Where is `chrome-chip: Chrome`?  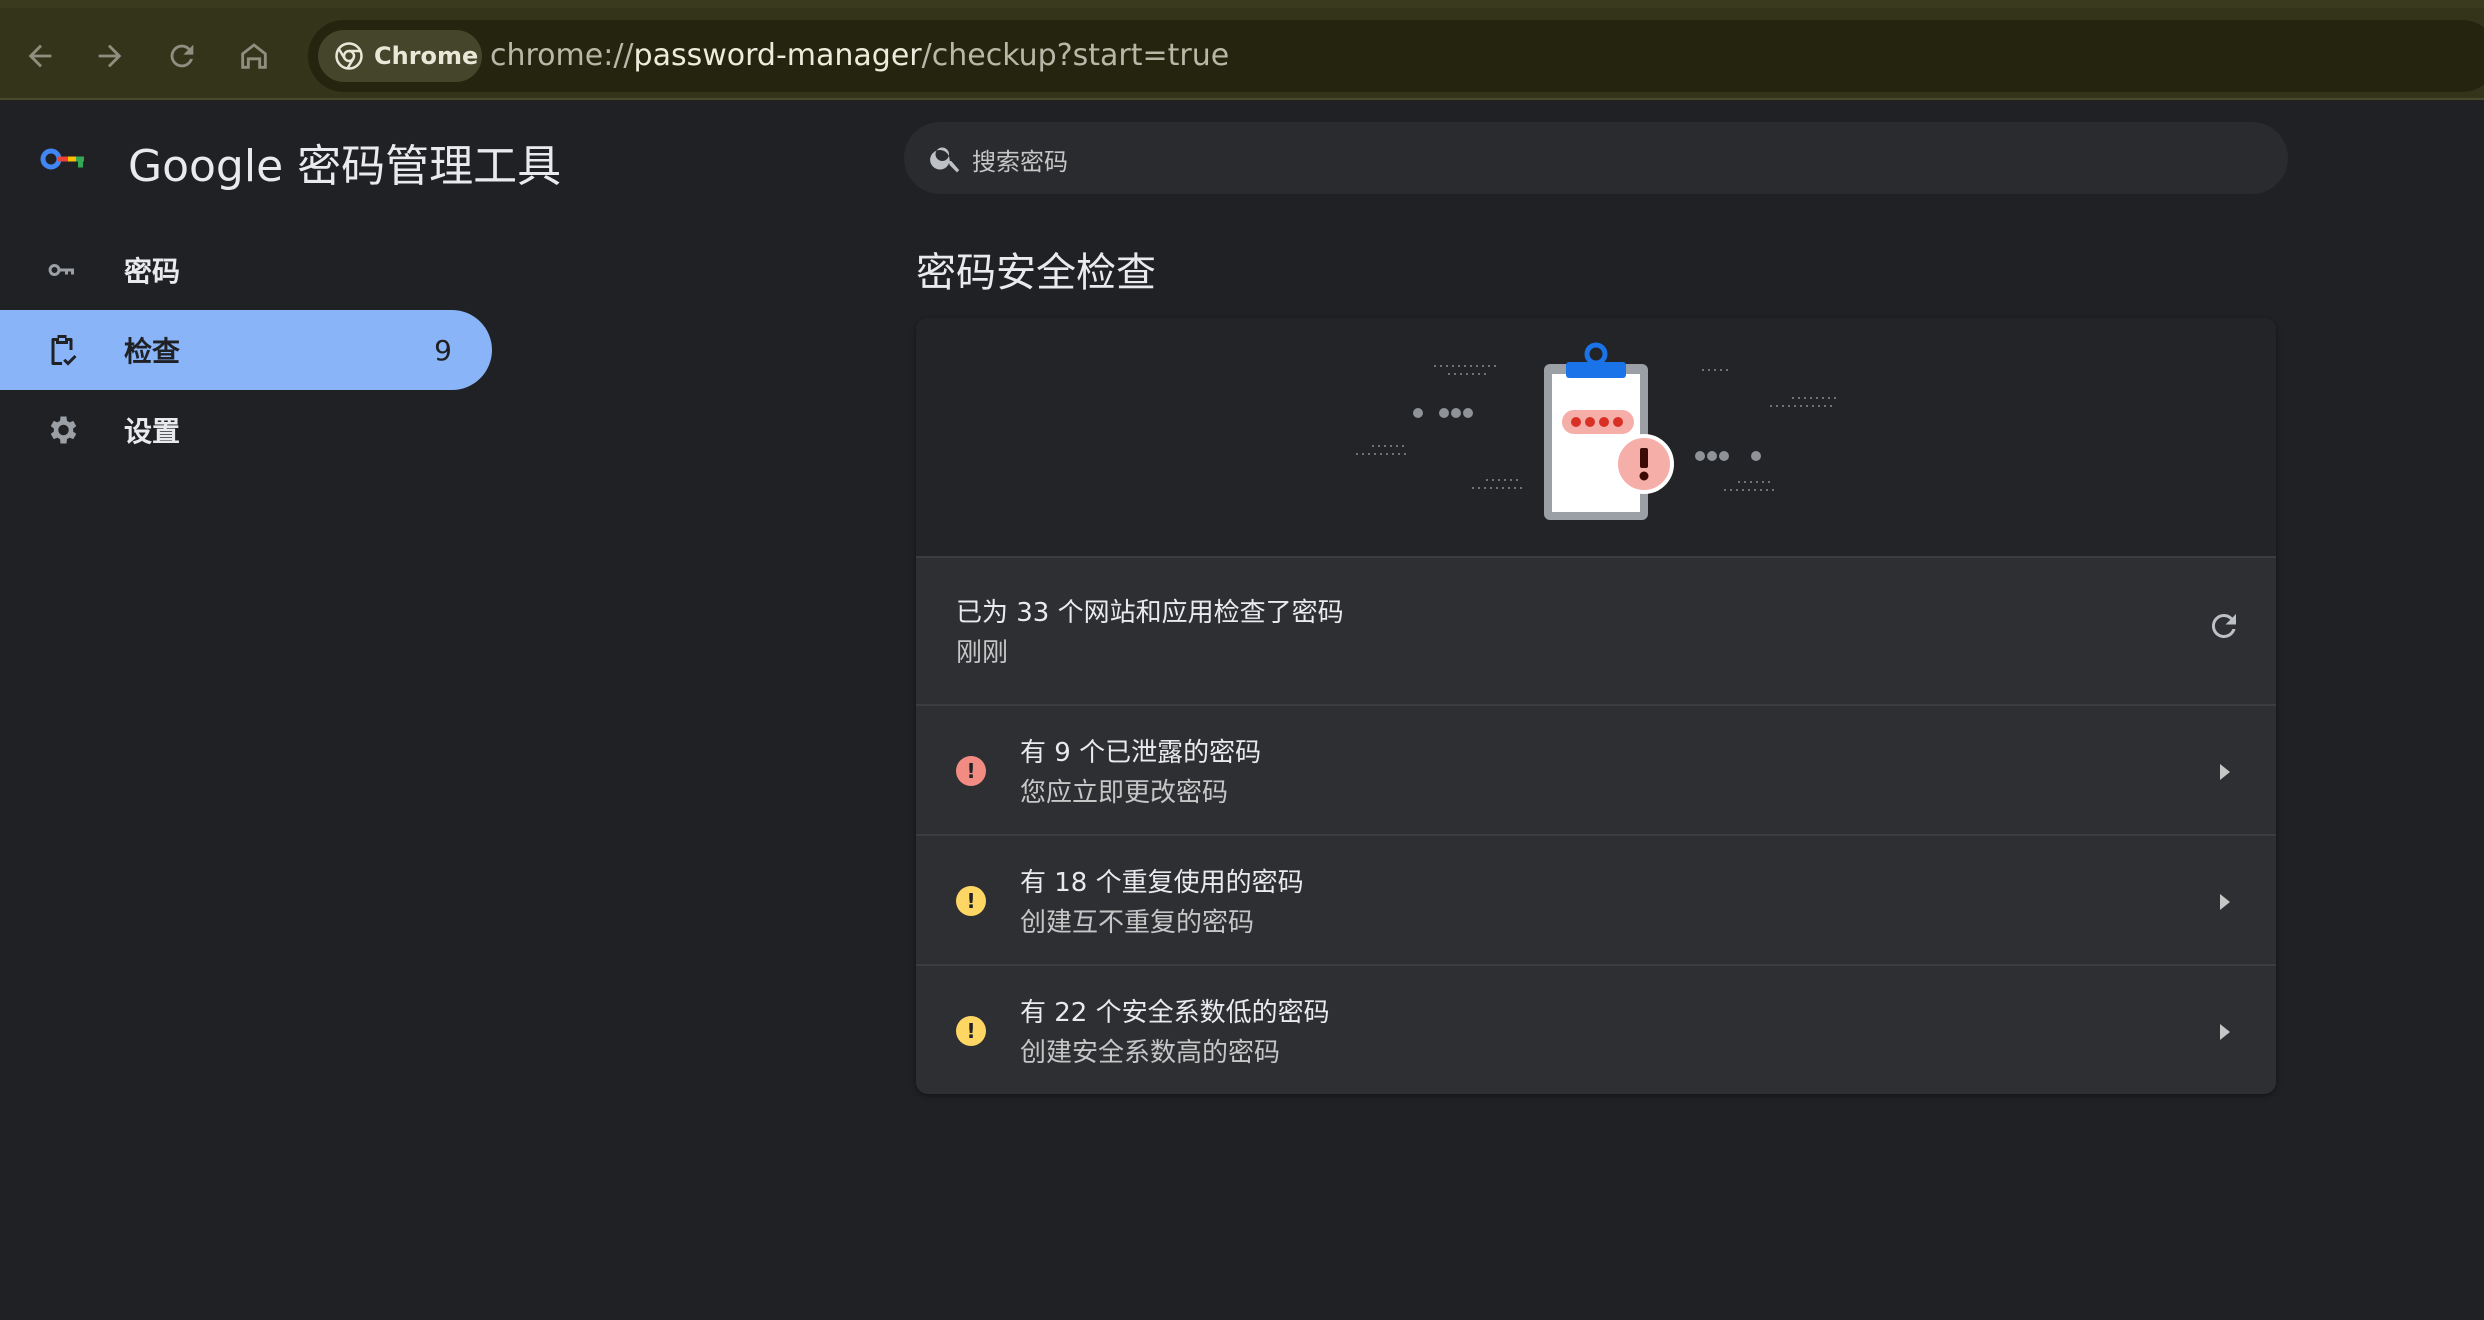 chrome-chip: Chrome is located at coordinates (400, 56).